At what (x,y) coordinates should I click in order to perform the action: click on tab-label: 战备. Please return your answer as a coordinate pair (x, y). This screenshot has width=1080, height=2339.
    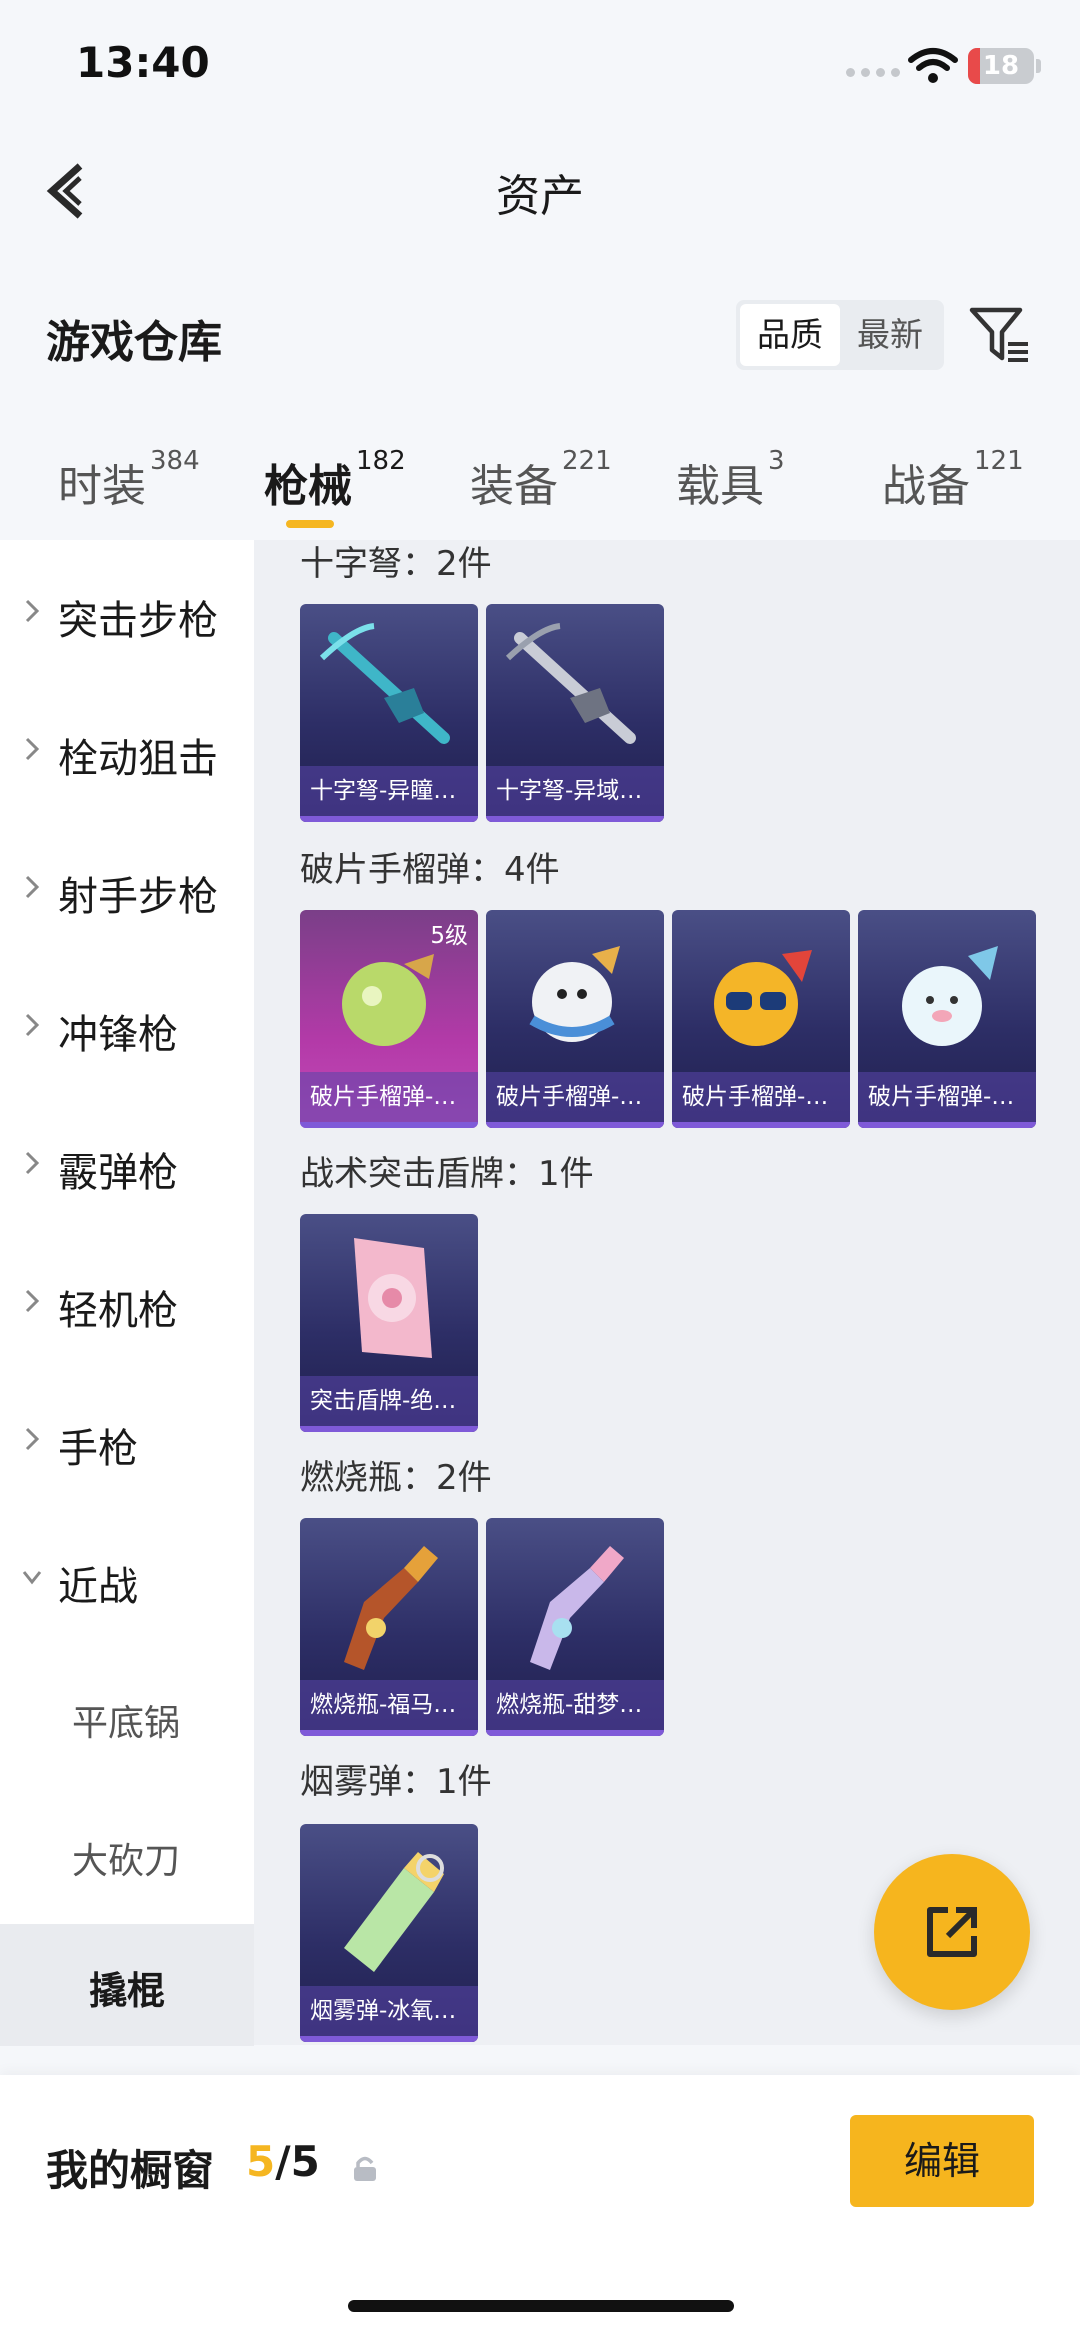
    Looking at the image, I should click on (926, 486).